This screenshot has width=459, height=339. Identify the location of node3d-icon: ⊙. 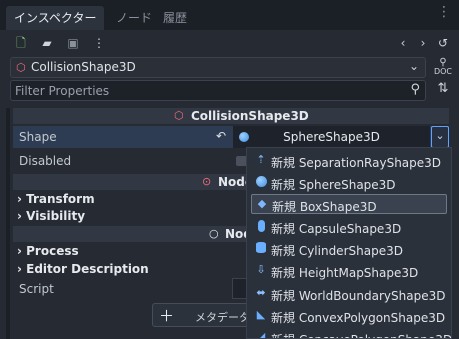
(207, 181).